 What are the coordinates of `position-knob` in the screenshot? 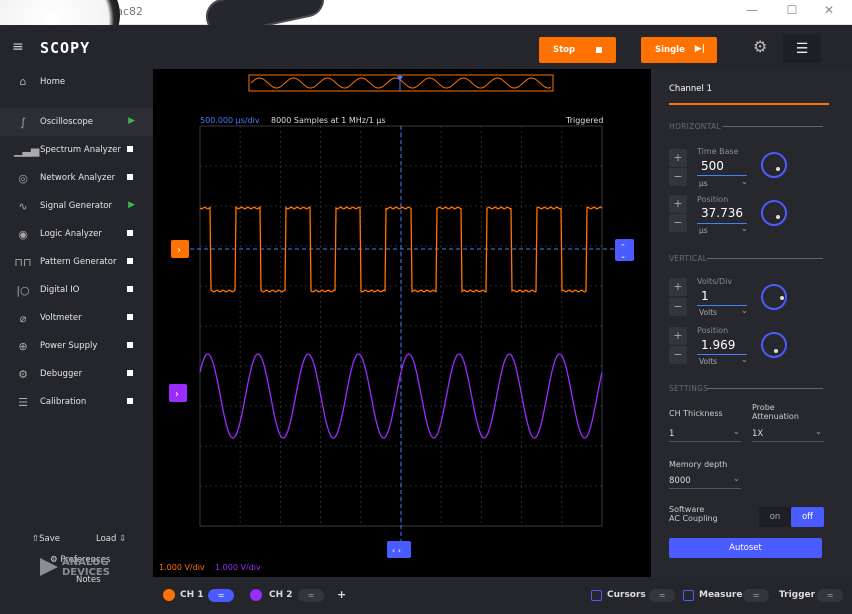 It's located at (774, 213).